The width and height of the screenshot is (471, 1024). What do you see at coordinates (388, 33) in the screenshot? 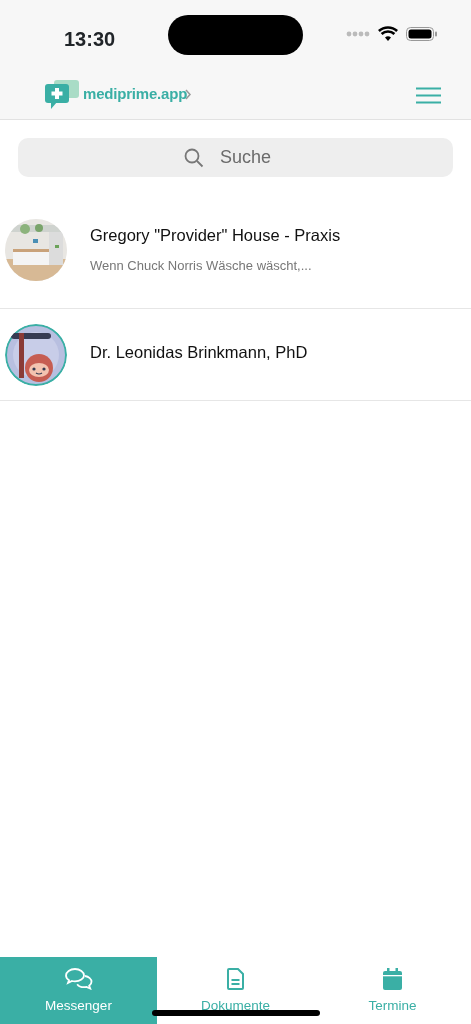
I see `wifi-icon` at bounding box center [388, 33].